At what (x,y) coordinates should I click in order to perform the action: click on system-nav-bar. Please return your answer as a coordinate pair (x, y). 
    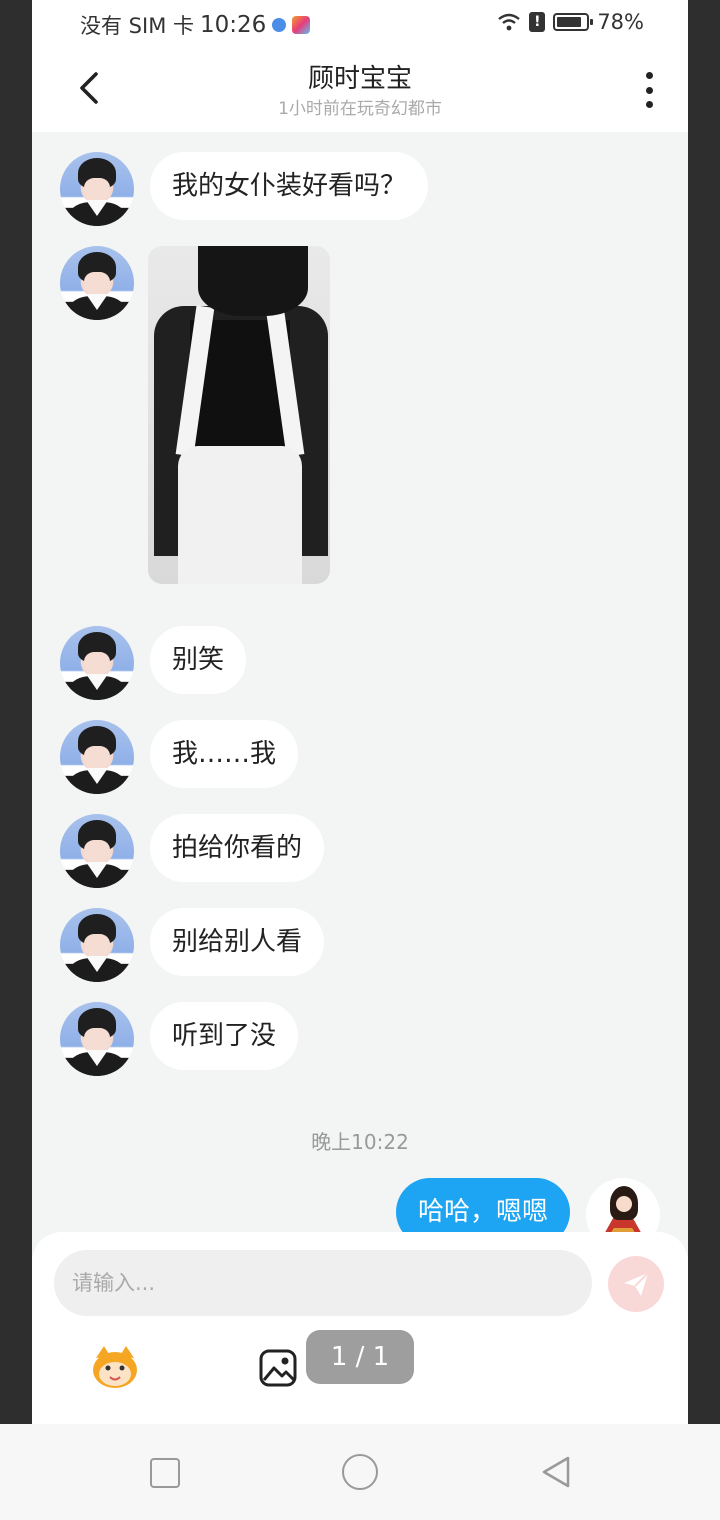
    Looking at the image, I should click on (360, 1472).